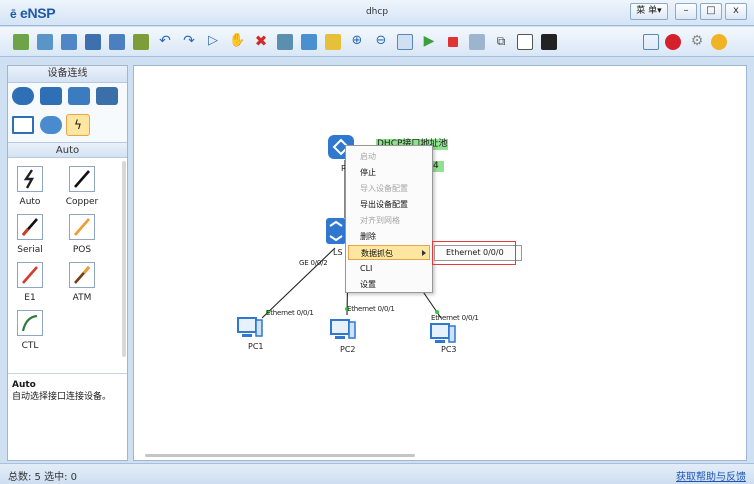 The image size is (754, 484). What do you see at coordinates (389, 268) in the screenshot?
I see `menu-cli: CLI` at bounding box center [389, 268].